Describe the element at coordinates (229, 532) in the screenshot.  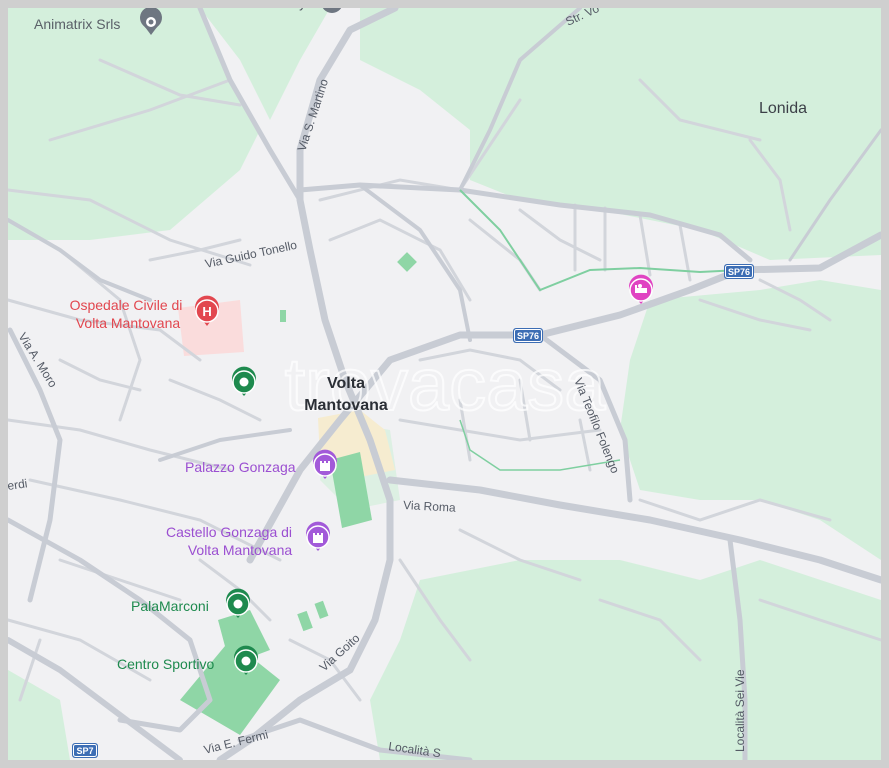
I see `svg-text: Castello Gonzaga di` at that location.